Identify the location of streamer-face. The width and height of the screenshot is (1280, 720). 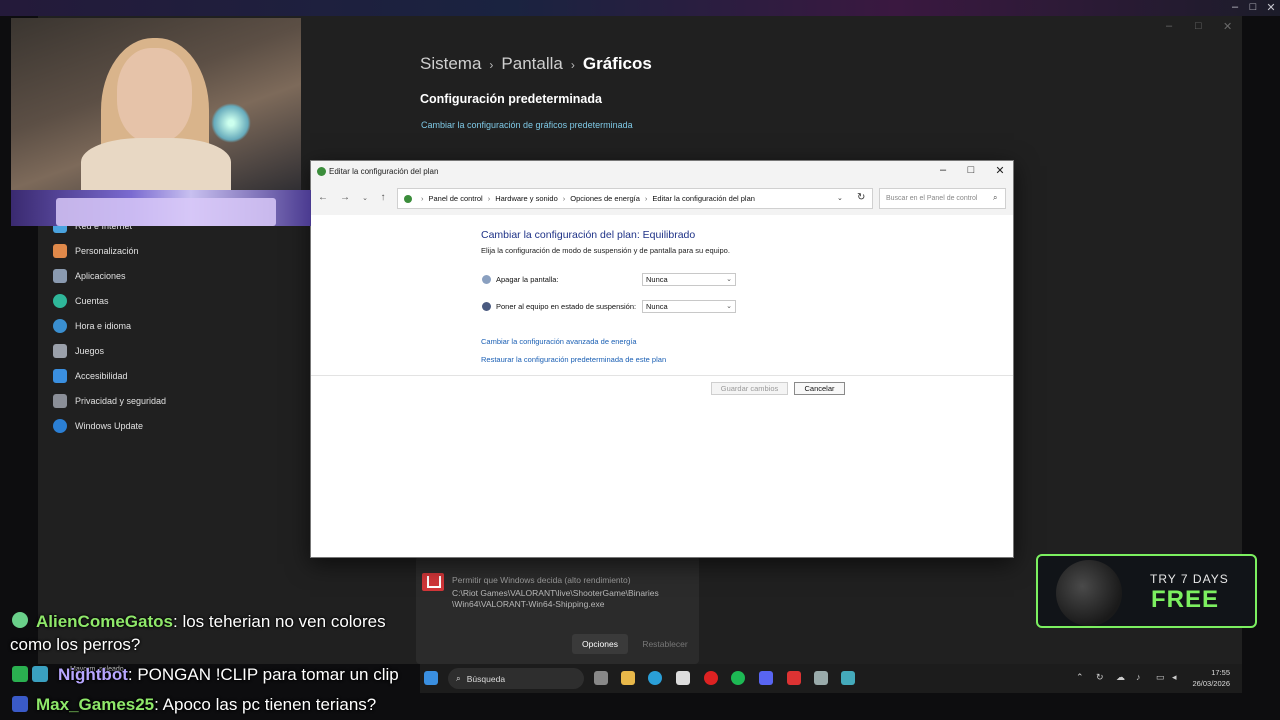
(154, 95).